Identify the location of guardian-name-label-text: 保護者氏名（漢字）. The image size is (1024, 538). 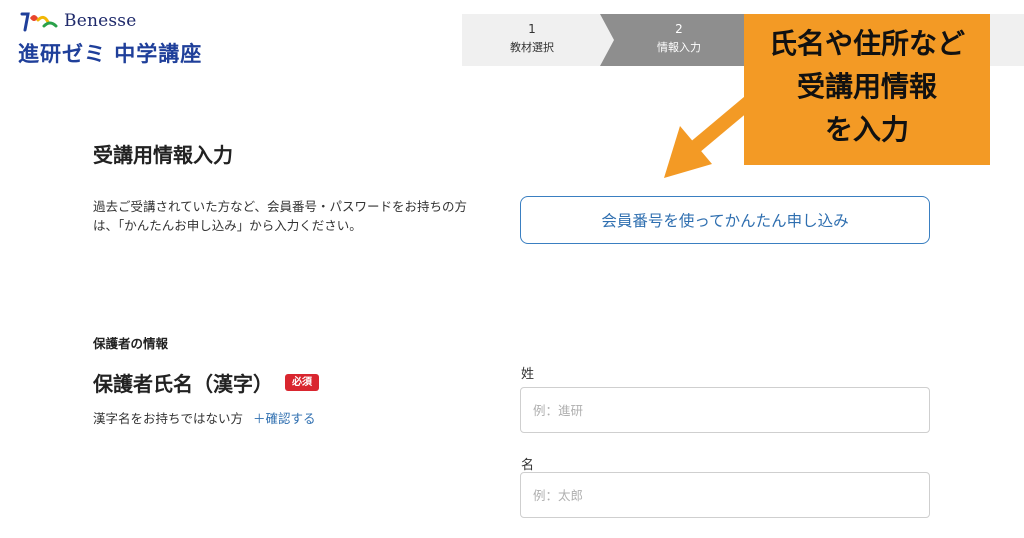
(183, 384).